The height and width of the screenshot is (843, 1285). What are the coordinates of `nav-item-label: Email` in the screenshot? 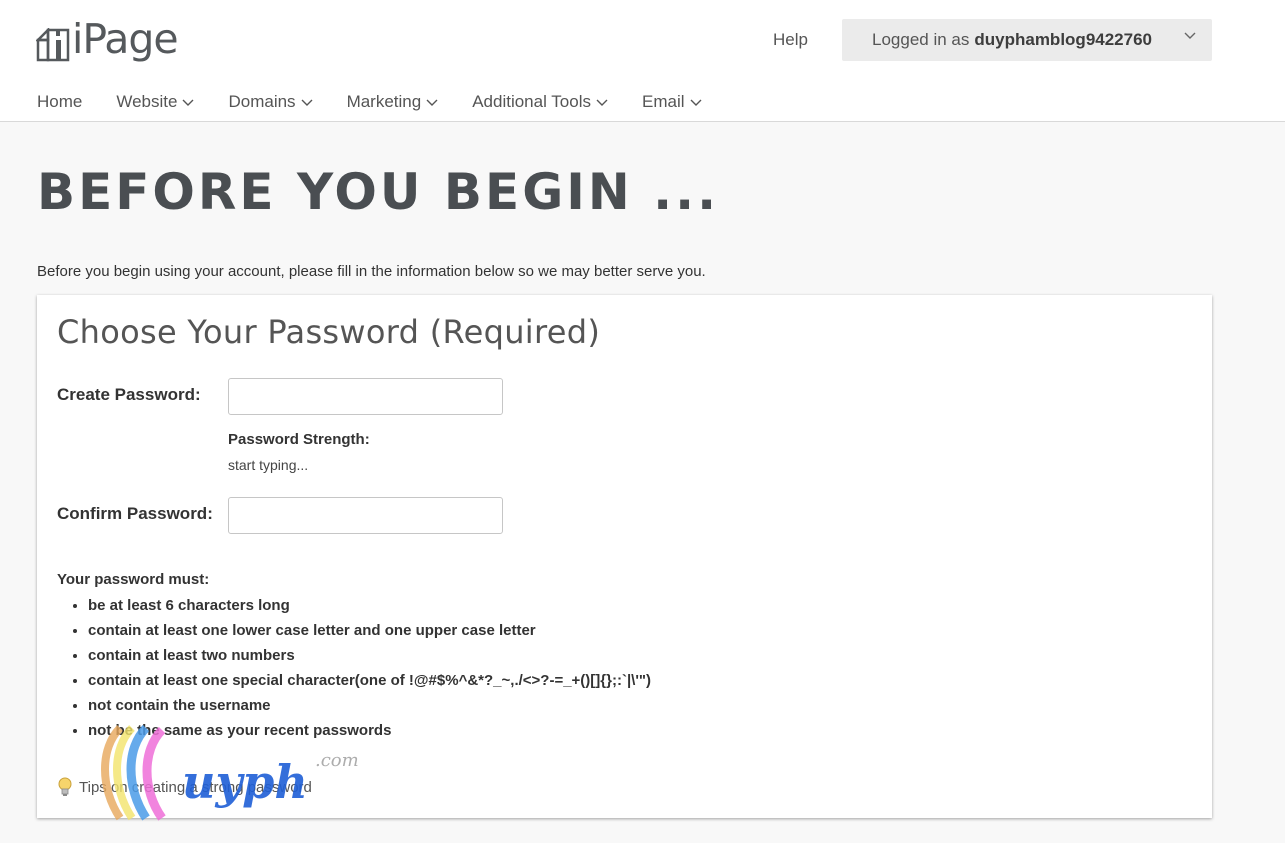 It's located at (663, 101).